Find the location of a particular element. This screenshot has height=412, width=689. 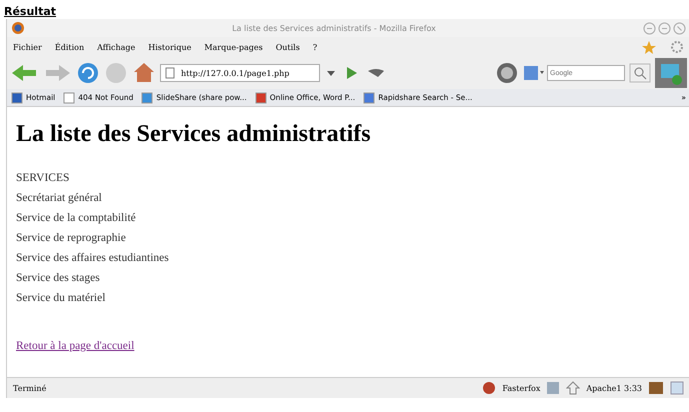

up-arrow-icon is located at coordinates (573, 388).